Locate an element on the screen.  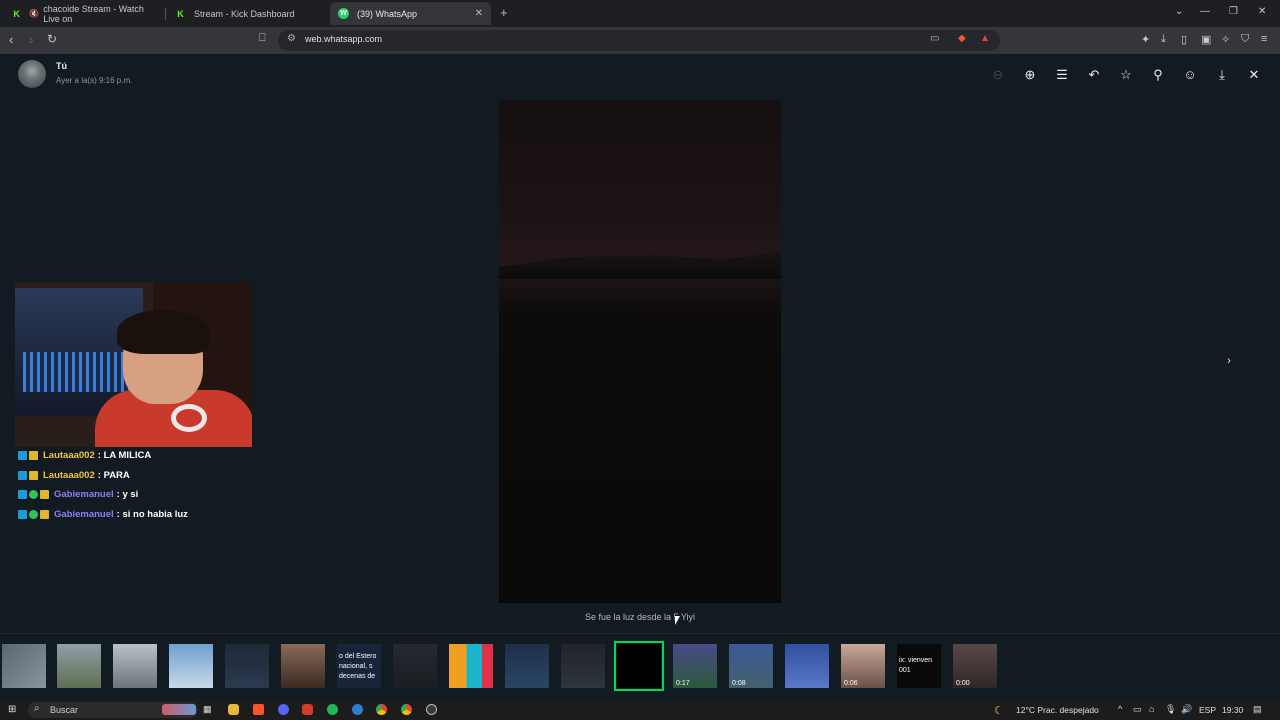
volume-icon: 🔊 is located at coordinates (1186, 709).